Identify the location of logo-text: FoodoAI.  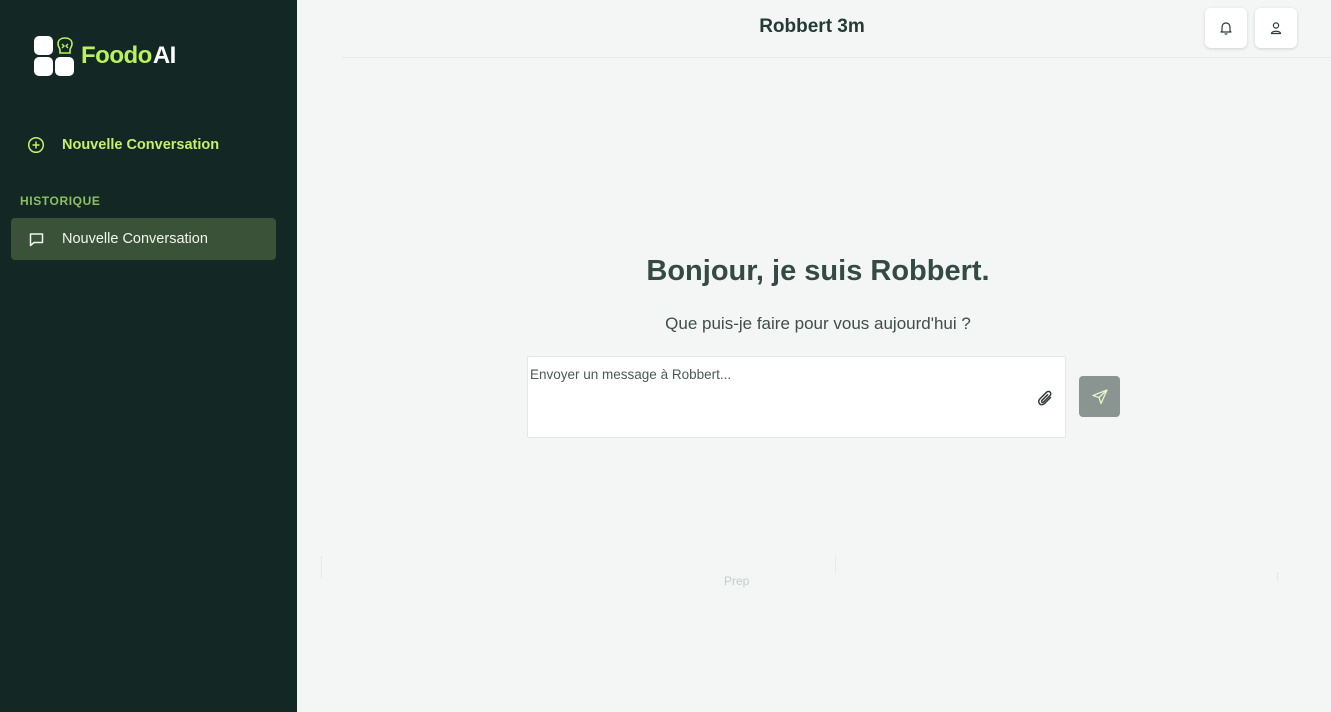
(128, 56).